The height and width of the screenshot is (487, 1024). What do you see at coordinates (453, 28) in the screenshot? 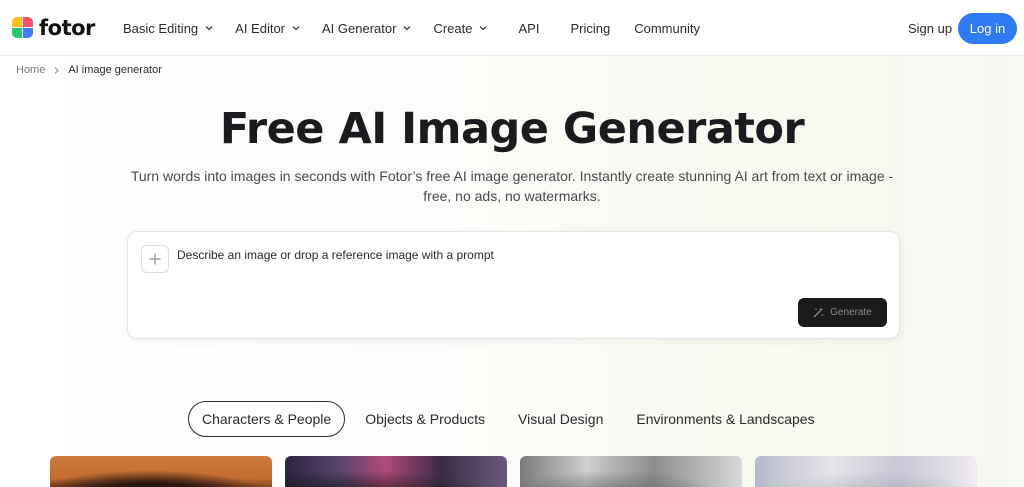
I see `nav-item-label: Create` at bounding box center [453, 28].